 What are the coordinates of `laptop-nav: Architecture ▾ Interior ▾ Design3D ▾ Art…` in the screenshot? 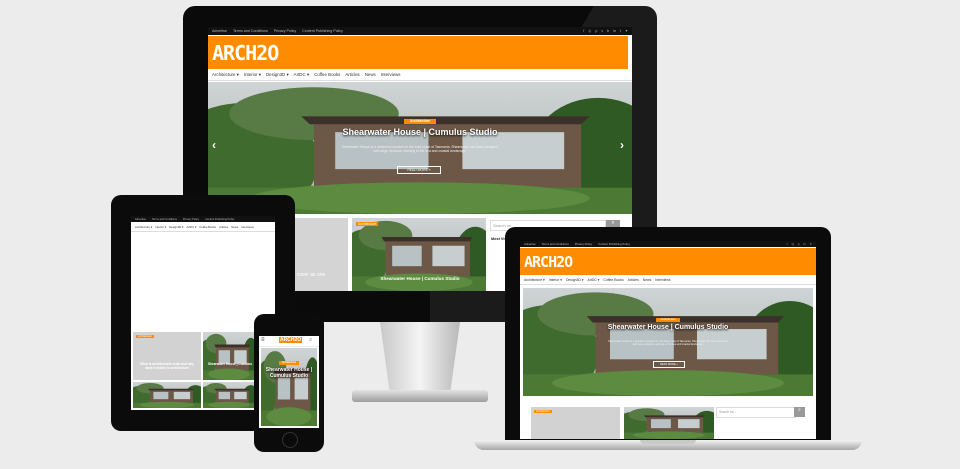 It's located at (668, 280).